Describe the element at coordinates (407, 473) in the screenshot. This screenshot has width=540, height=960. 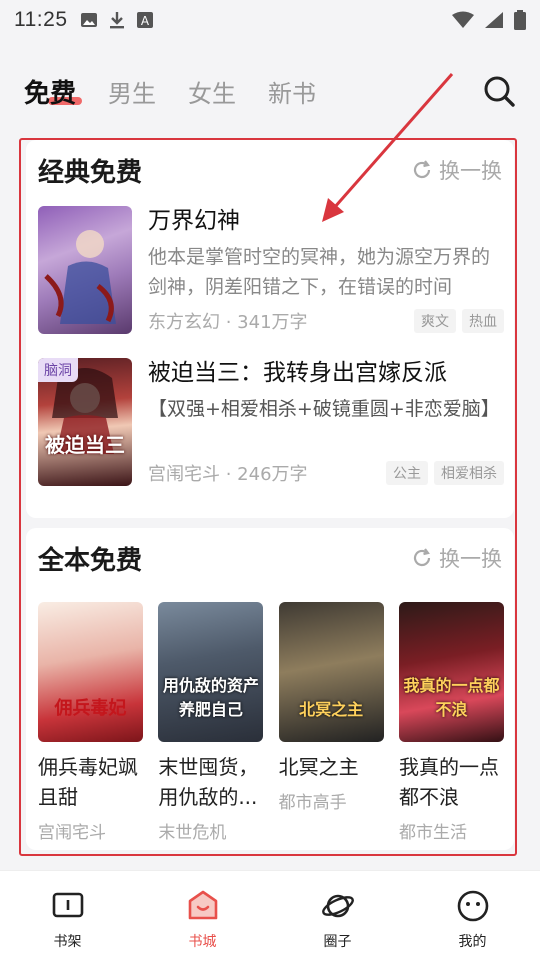
I see `book-tag: 公主` at that location.